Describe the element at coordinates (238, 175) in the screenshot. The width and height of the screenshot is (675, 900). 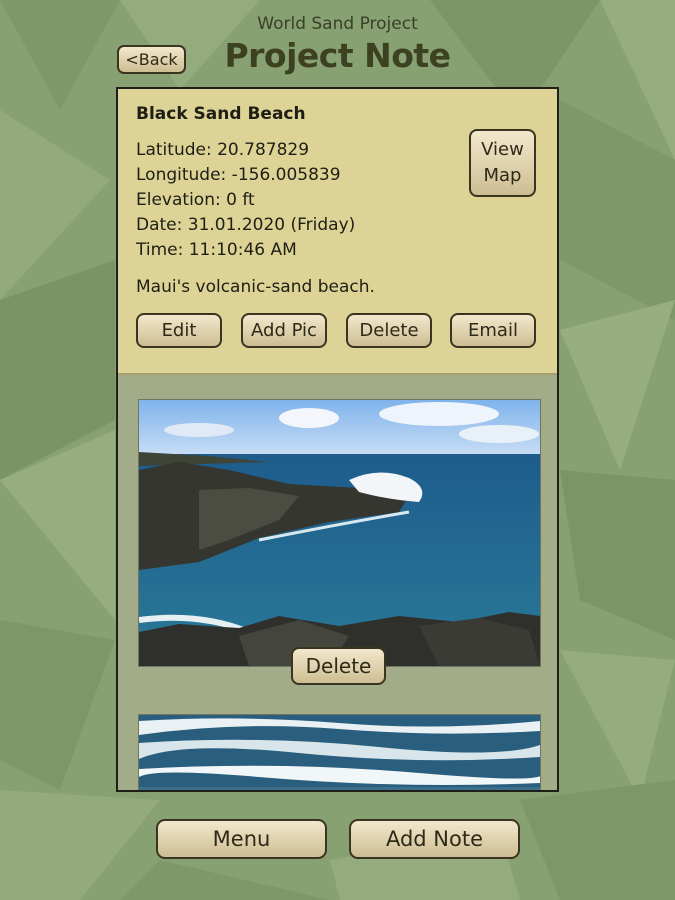
I see `longitude-text: Longitude: -156.005839` at that location.